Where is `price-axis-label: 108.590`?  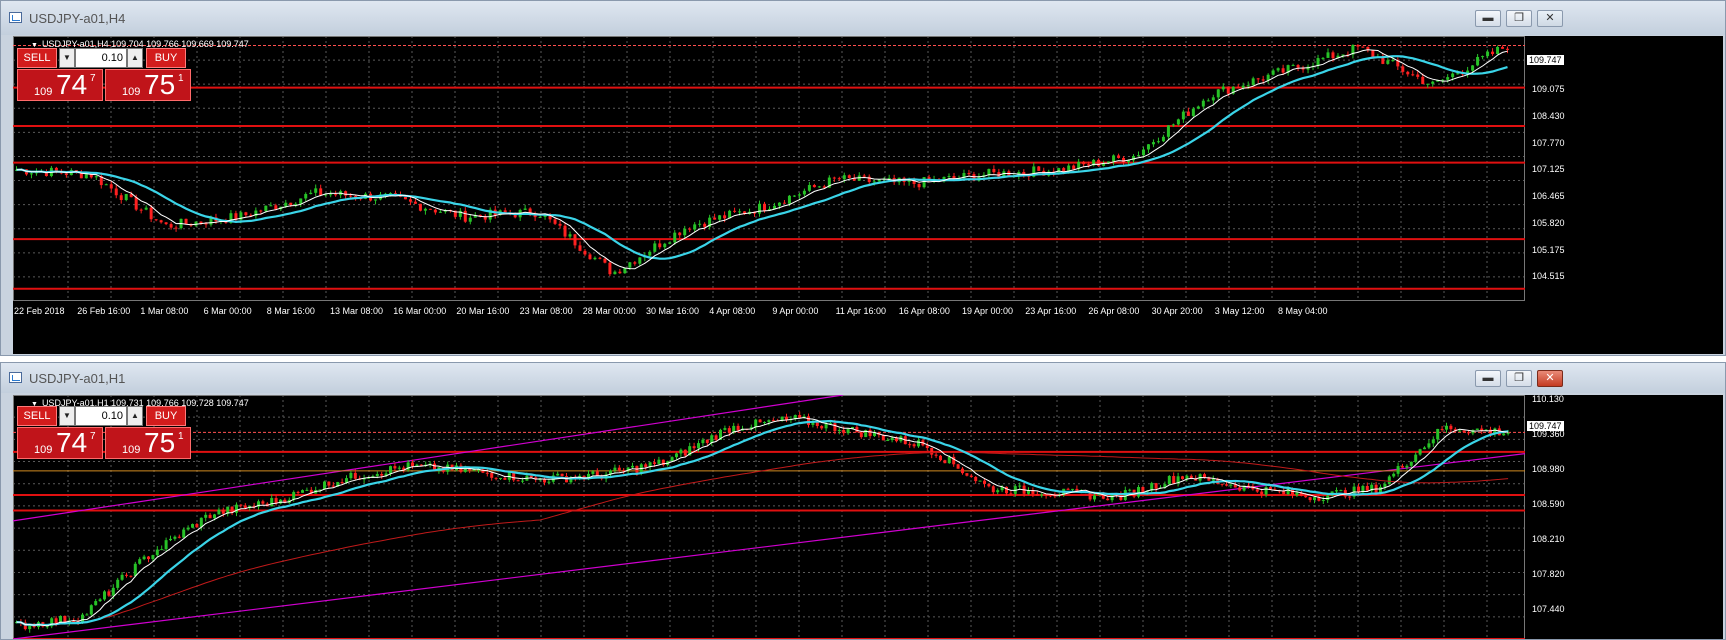
price-axis-label: 108.590 is located at coordinates (1548, 504).